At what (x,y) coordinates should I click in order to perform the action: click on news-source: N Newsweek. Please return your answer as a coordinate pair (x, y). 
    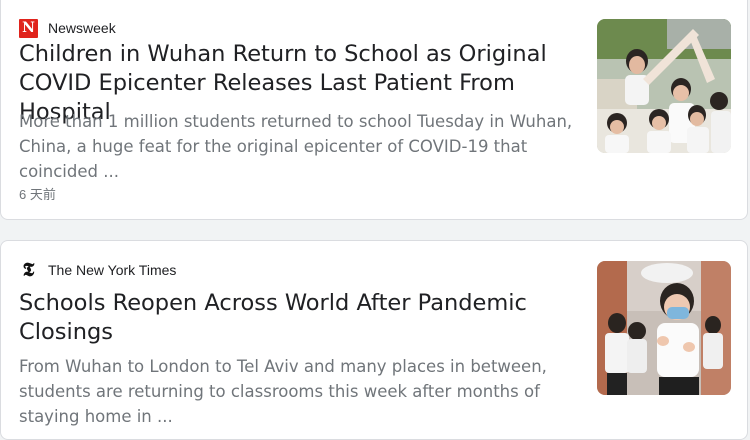
    Looking at the image, I should click on (67, 28).